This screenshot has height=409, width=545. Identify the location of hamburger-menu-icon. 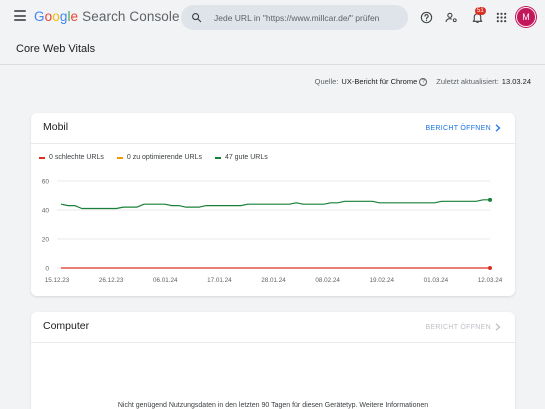
(20, 16).